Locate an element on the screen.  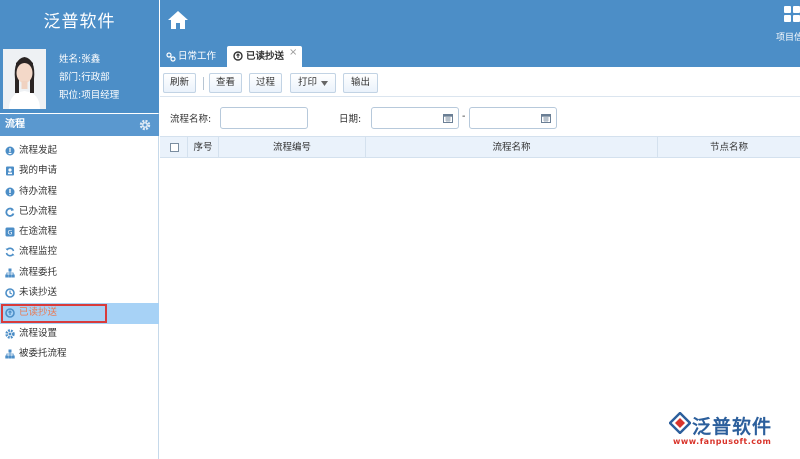
avatar is located at coordinates (24, 79).